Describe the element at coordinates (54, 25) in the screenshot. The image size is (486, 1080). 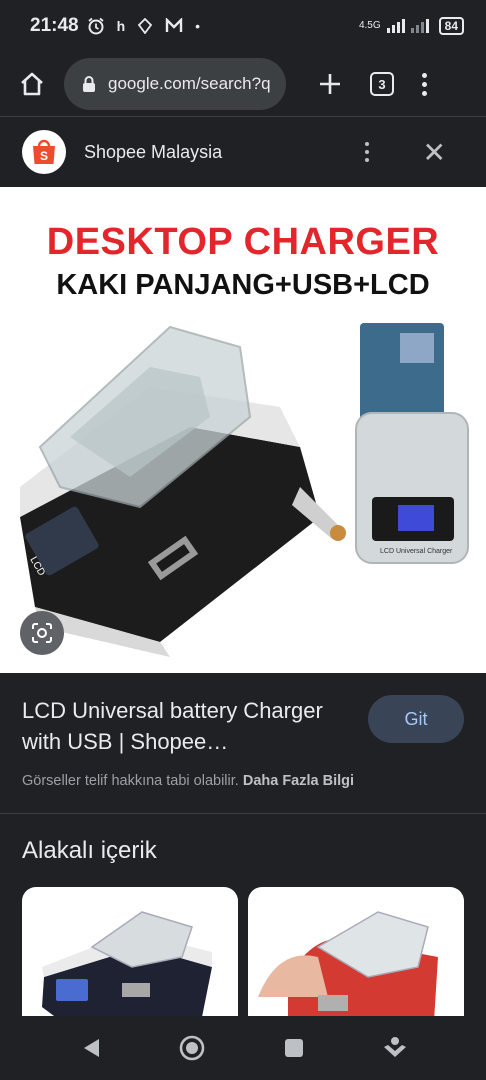
I see `status-time: 21:48` at that location.